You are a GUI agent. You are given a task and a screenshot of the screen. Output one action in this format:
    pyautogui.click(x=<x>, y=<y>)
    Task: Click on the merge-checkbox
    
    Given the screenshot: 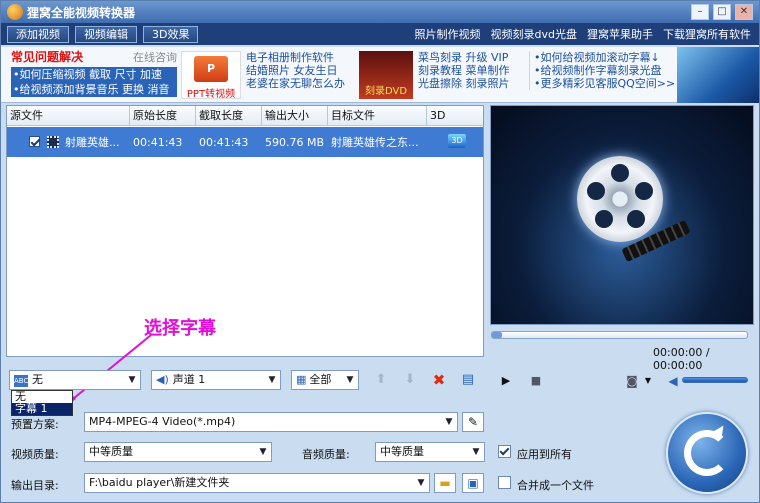 What is the action you would take?
    pyautogui.click(x=504, y=482)
    